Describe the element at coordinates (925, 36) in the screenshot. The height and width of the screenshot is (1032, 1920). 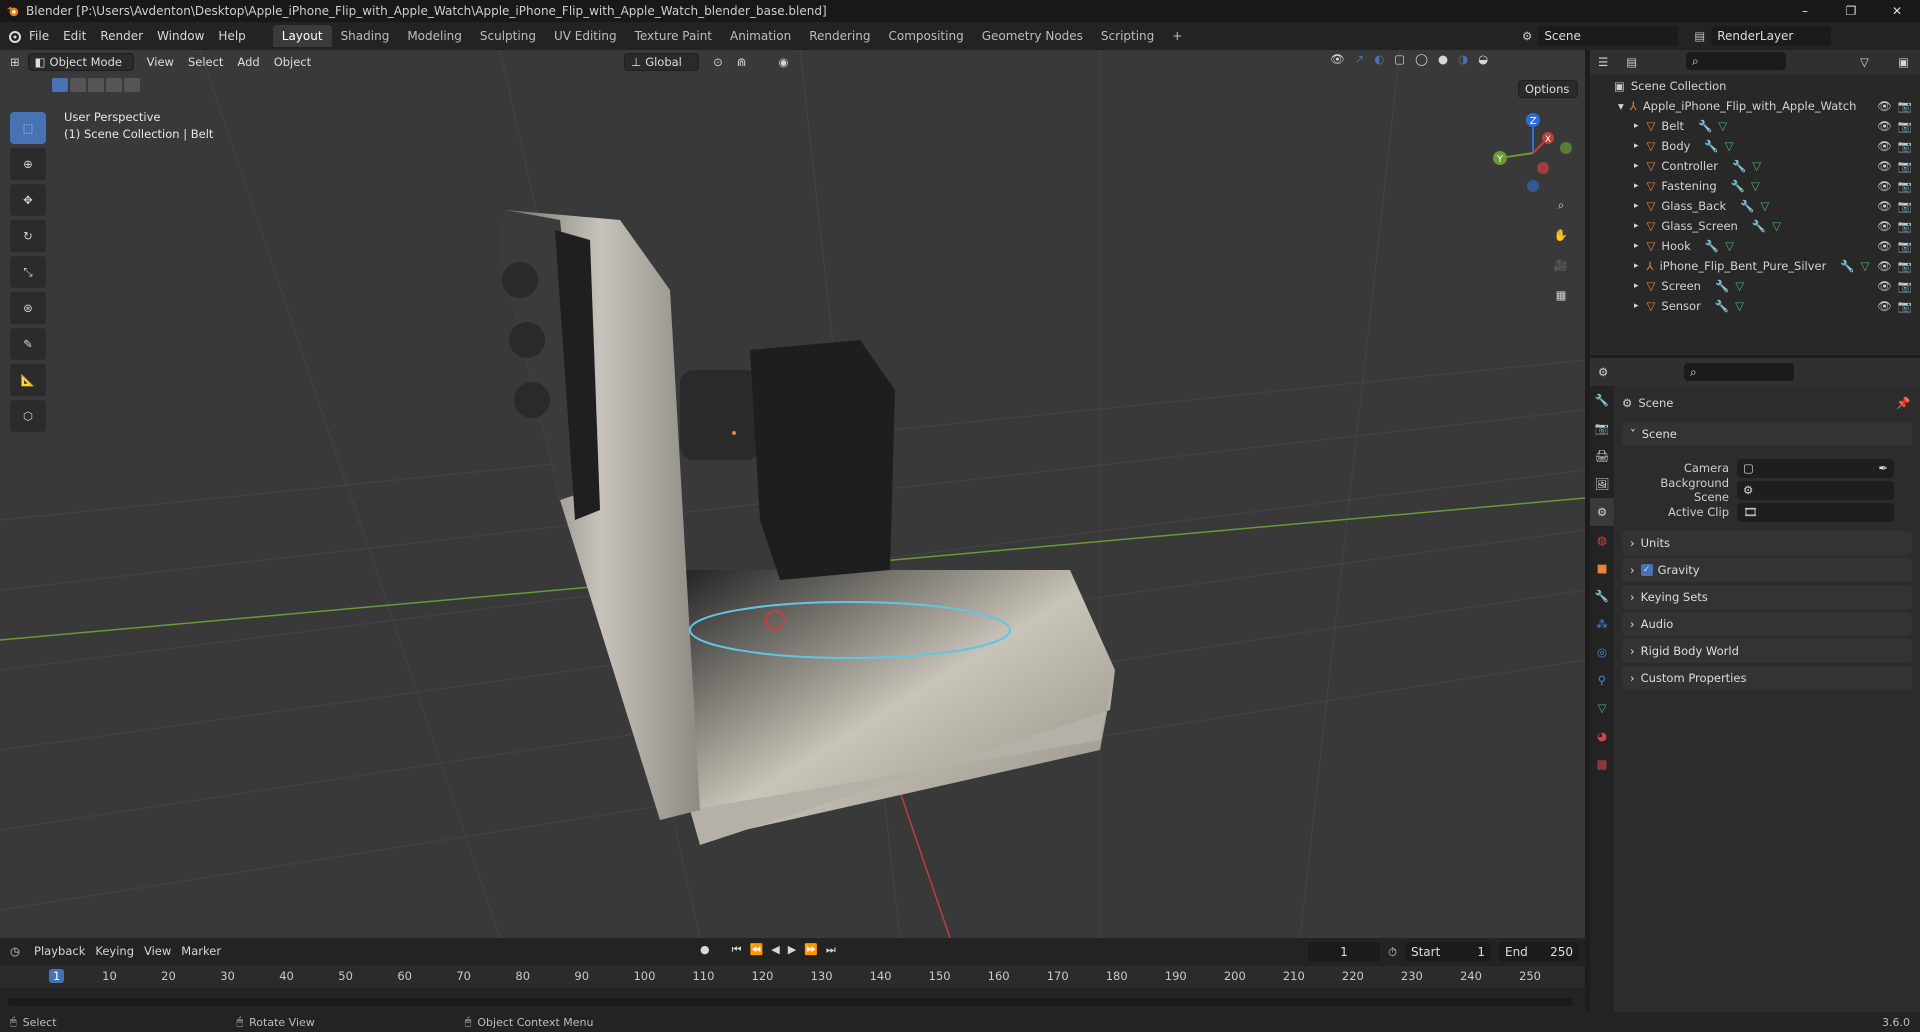
I see `tab-compositing: Compositing` at that location.